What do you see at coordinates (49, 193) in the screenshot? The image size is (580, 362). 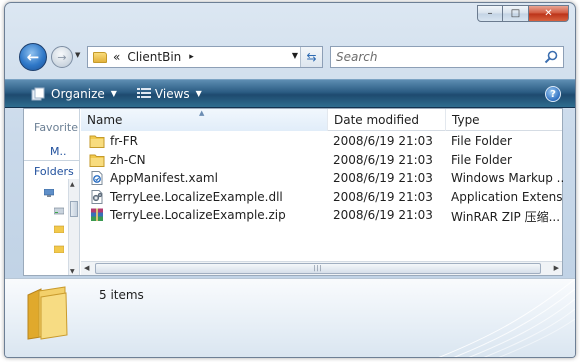 I see `computer-icon` at bounding box center [49, 193].